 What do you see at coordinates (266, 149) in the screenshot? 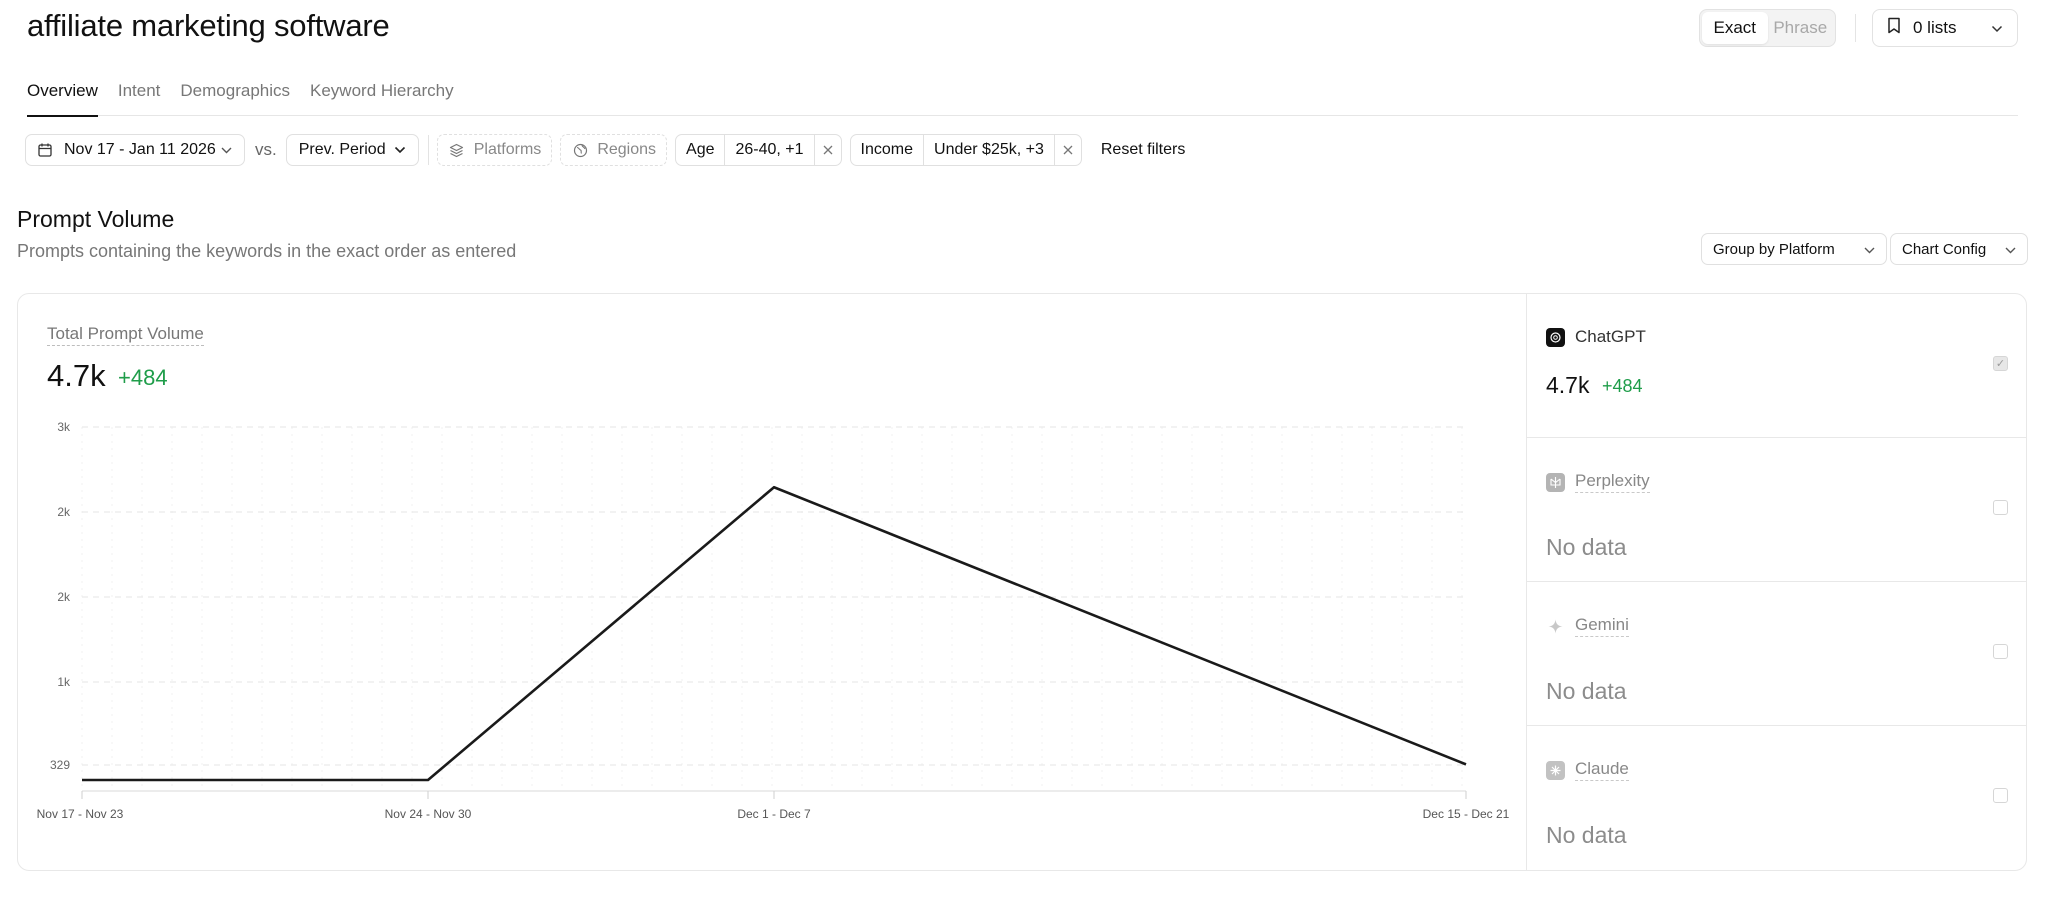
I see `vs-label: vs.` at bounding box center [266, 149].